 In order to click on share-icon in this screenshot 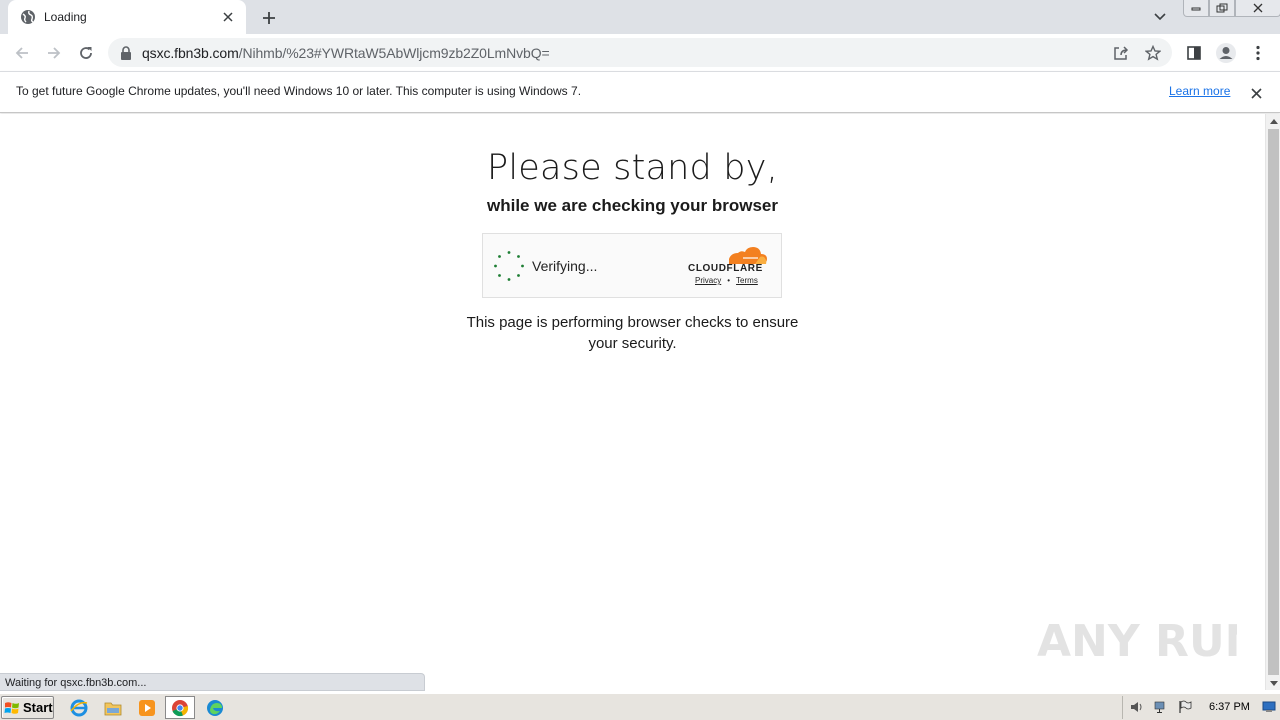, I will do `click(1121, 53)`.